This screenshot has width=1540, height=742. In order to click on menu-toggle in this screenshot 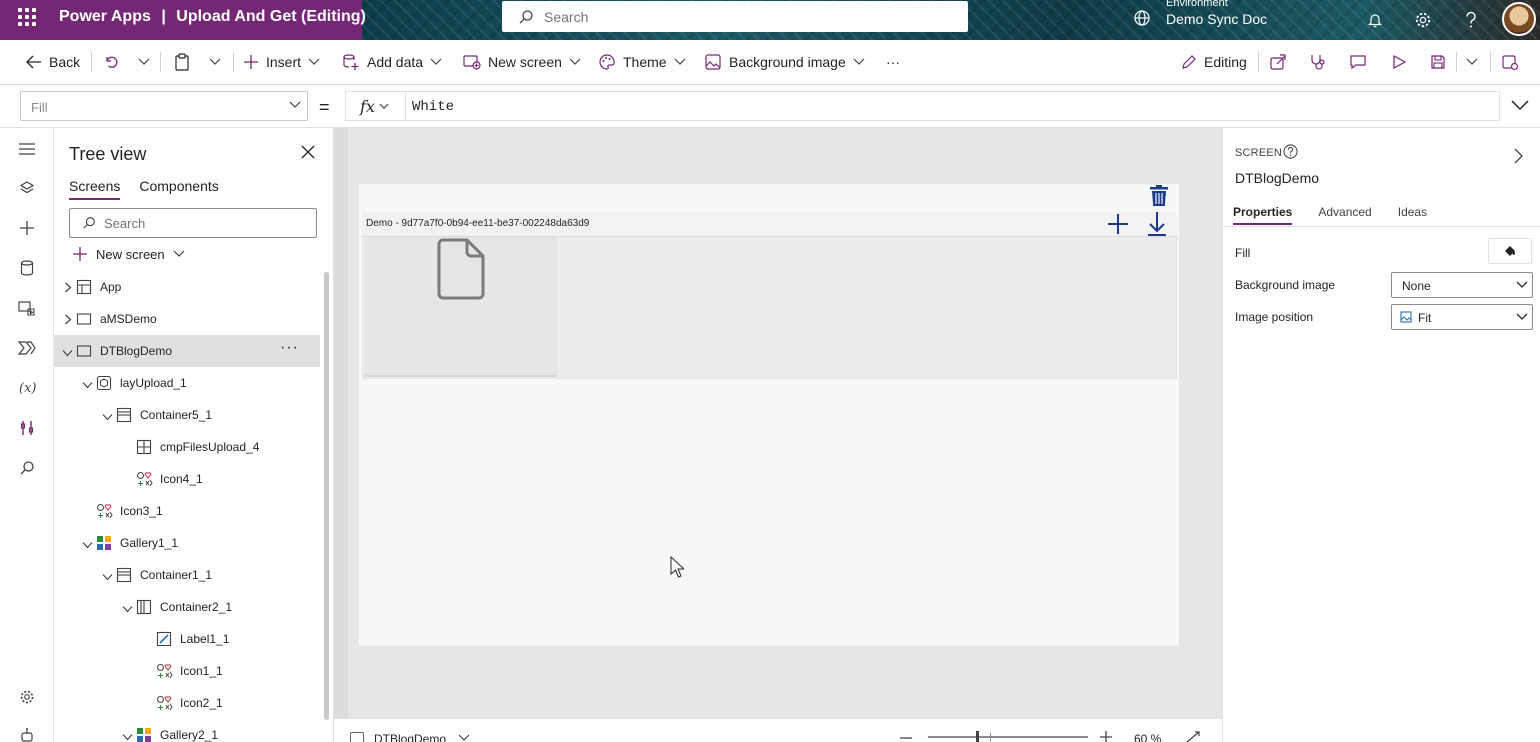, I will do `click(27, 149)`.